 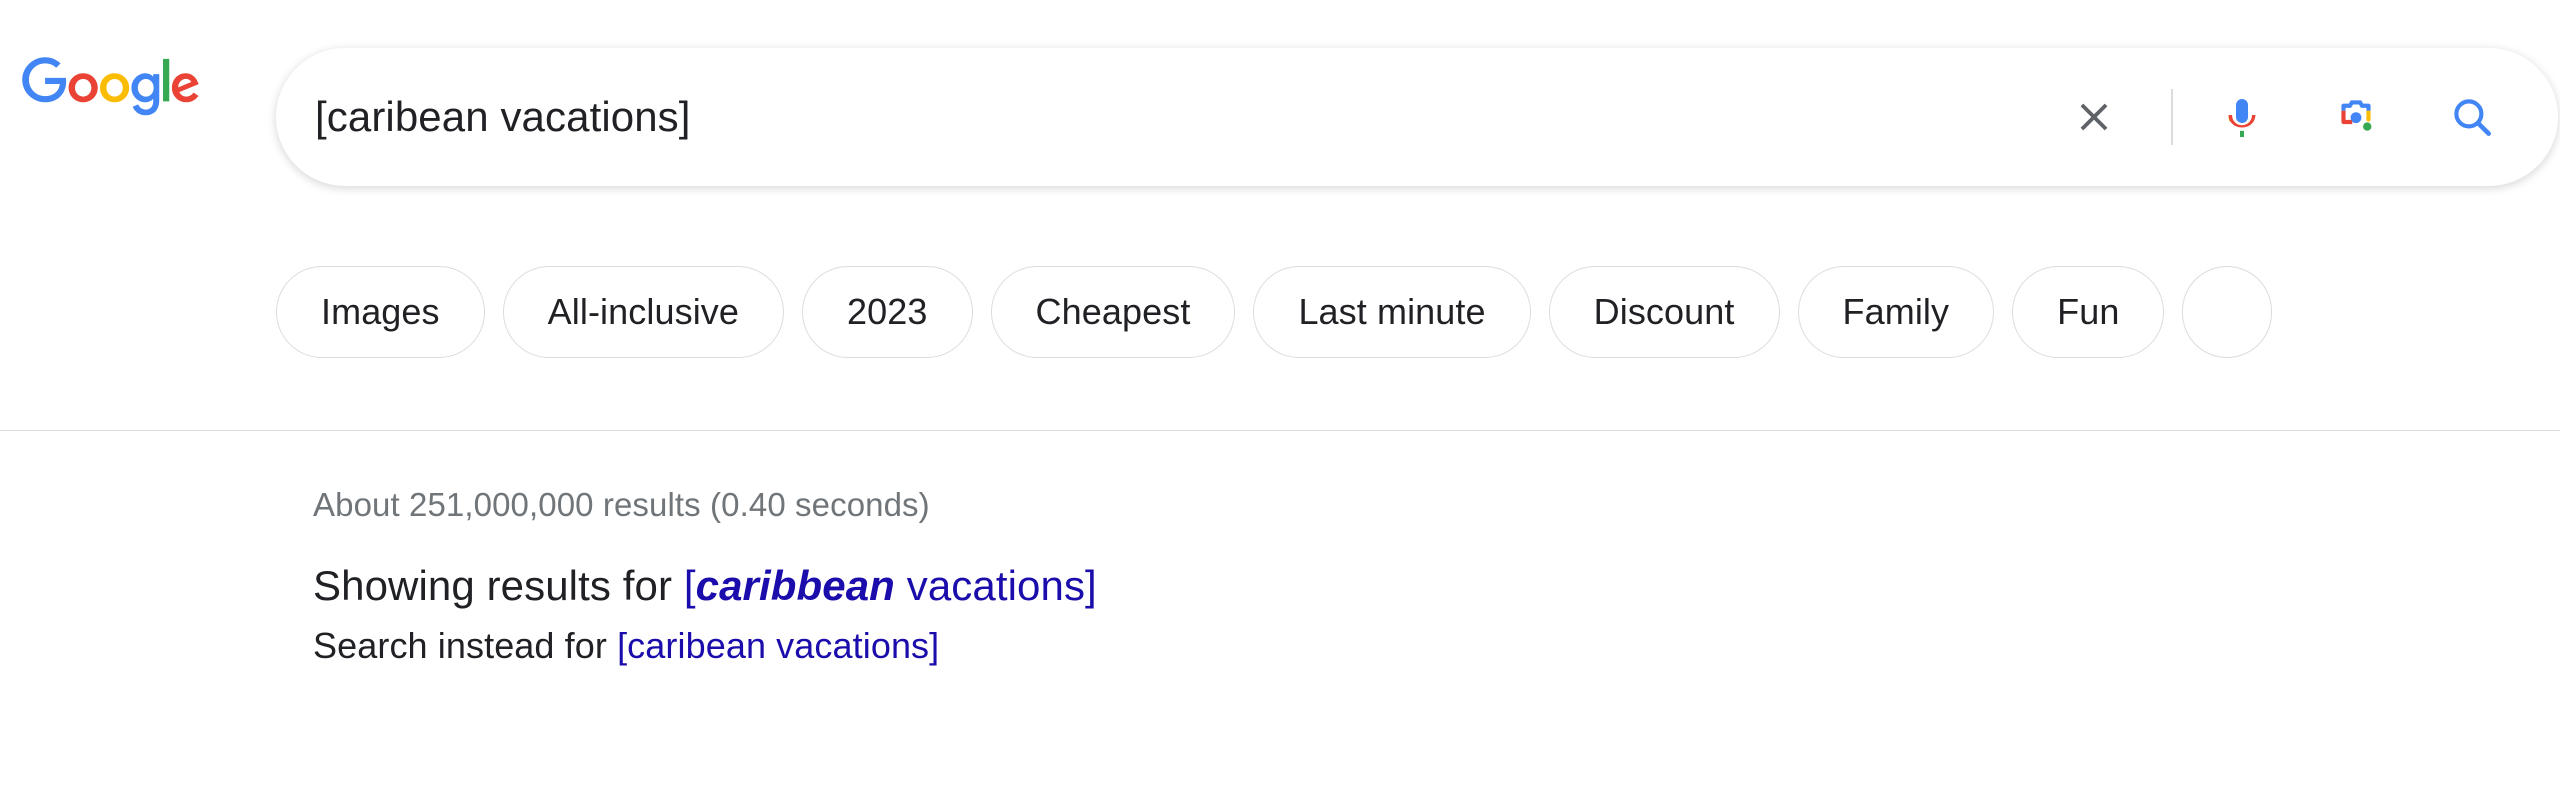 I want to click on search-box-divider, so click(x=2172, y=117).